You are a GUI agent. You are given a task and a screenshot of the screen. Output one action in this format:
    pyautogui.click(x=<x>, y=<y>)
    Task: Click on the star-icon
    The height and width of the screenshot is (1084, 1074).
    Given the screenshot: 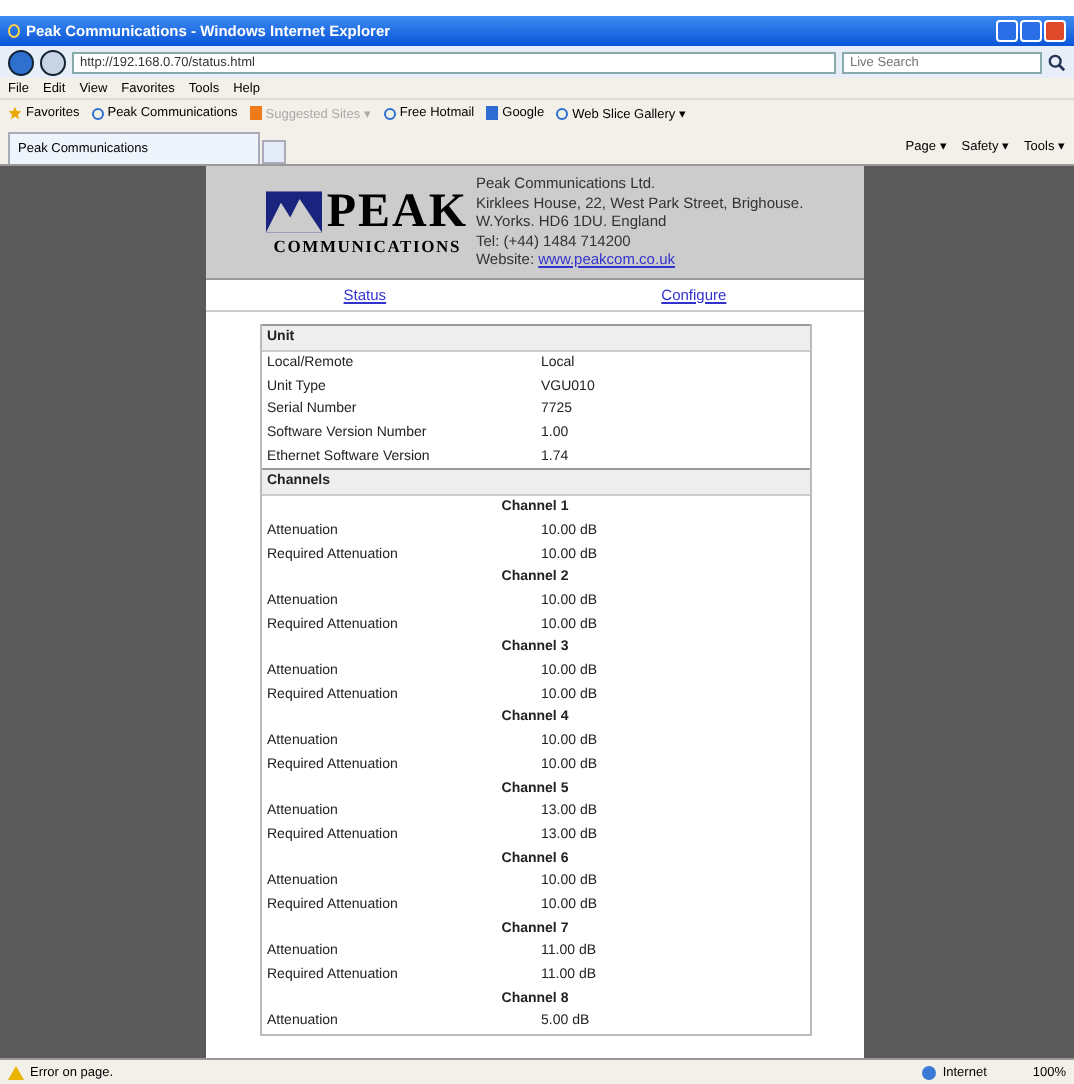 What is the action you would take?
    pyautogui.click(x=15, y=113)
    